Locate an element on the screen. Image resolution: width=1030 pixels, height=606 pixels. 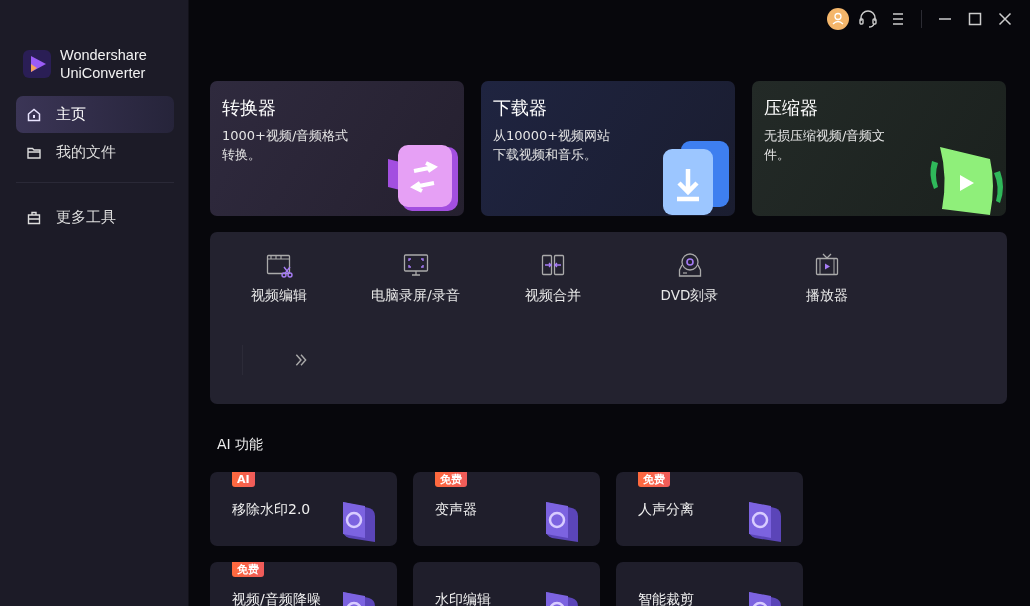
card-title: 下载器 is located at coordinates (520, 108).